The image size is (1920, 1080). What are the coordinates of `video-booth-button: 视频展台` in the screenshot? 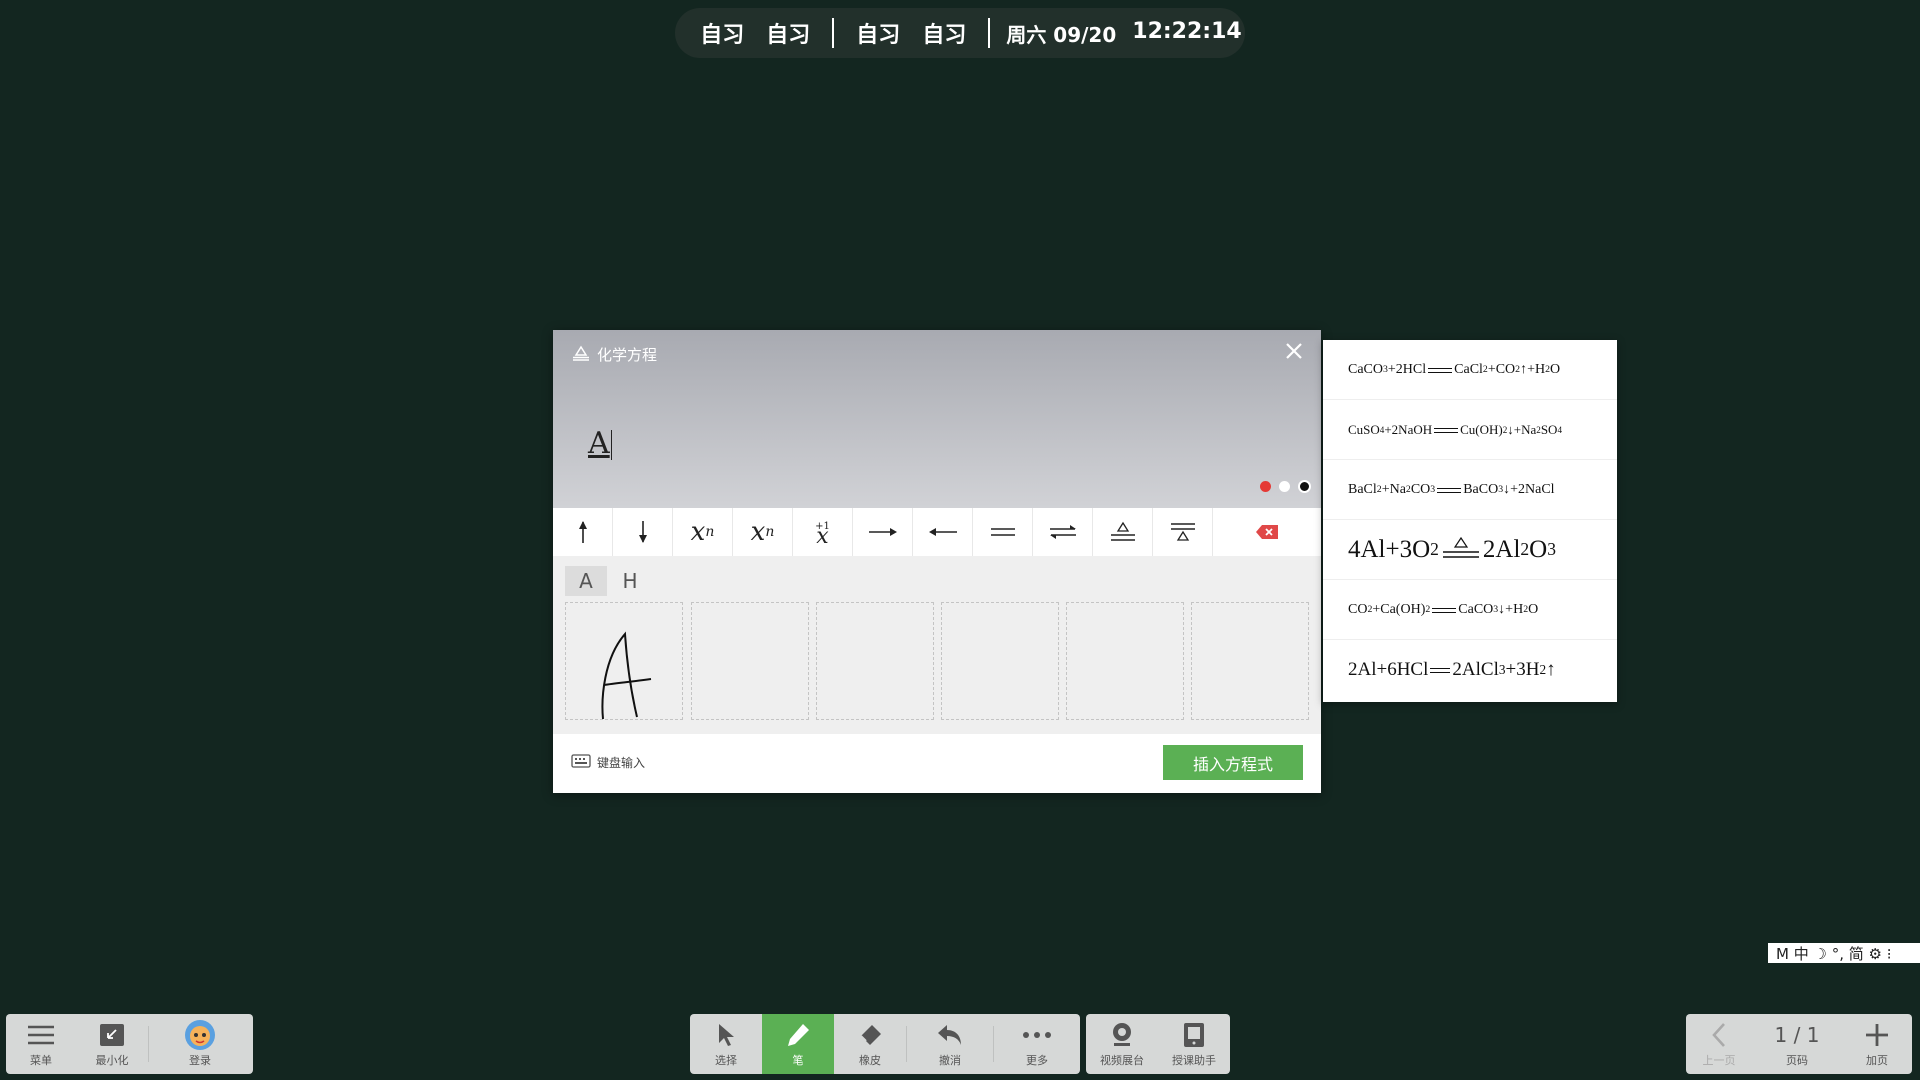 It's located at (1122, 1044).